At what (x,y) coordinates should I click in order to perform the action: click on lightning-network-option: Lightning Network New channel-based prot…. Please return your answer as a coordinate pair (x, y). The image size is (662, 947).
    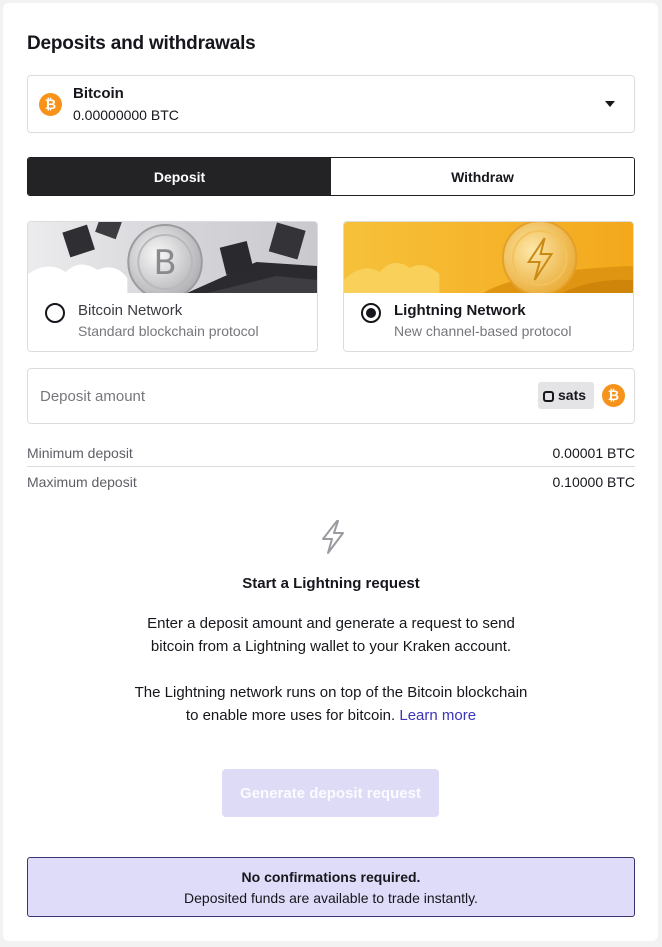
    Looking at the image, I should click on (488, 286).